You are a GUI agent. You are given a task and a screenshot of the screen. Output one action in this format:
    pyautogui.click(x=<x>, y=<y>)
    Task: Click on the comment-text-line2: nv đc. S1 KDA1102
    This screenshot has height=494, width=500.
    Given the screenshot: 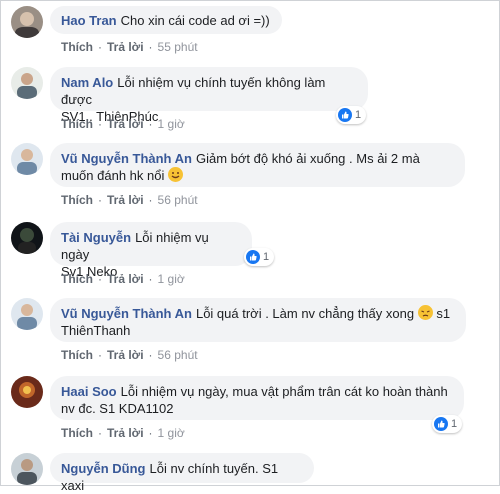 What is the action you would take?
    pyautogui.click(x=117, y=408)
    